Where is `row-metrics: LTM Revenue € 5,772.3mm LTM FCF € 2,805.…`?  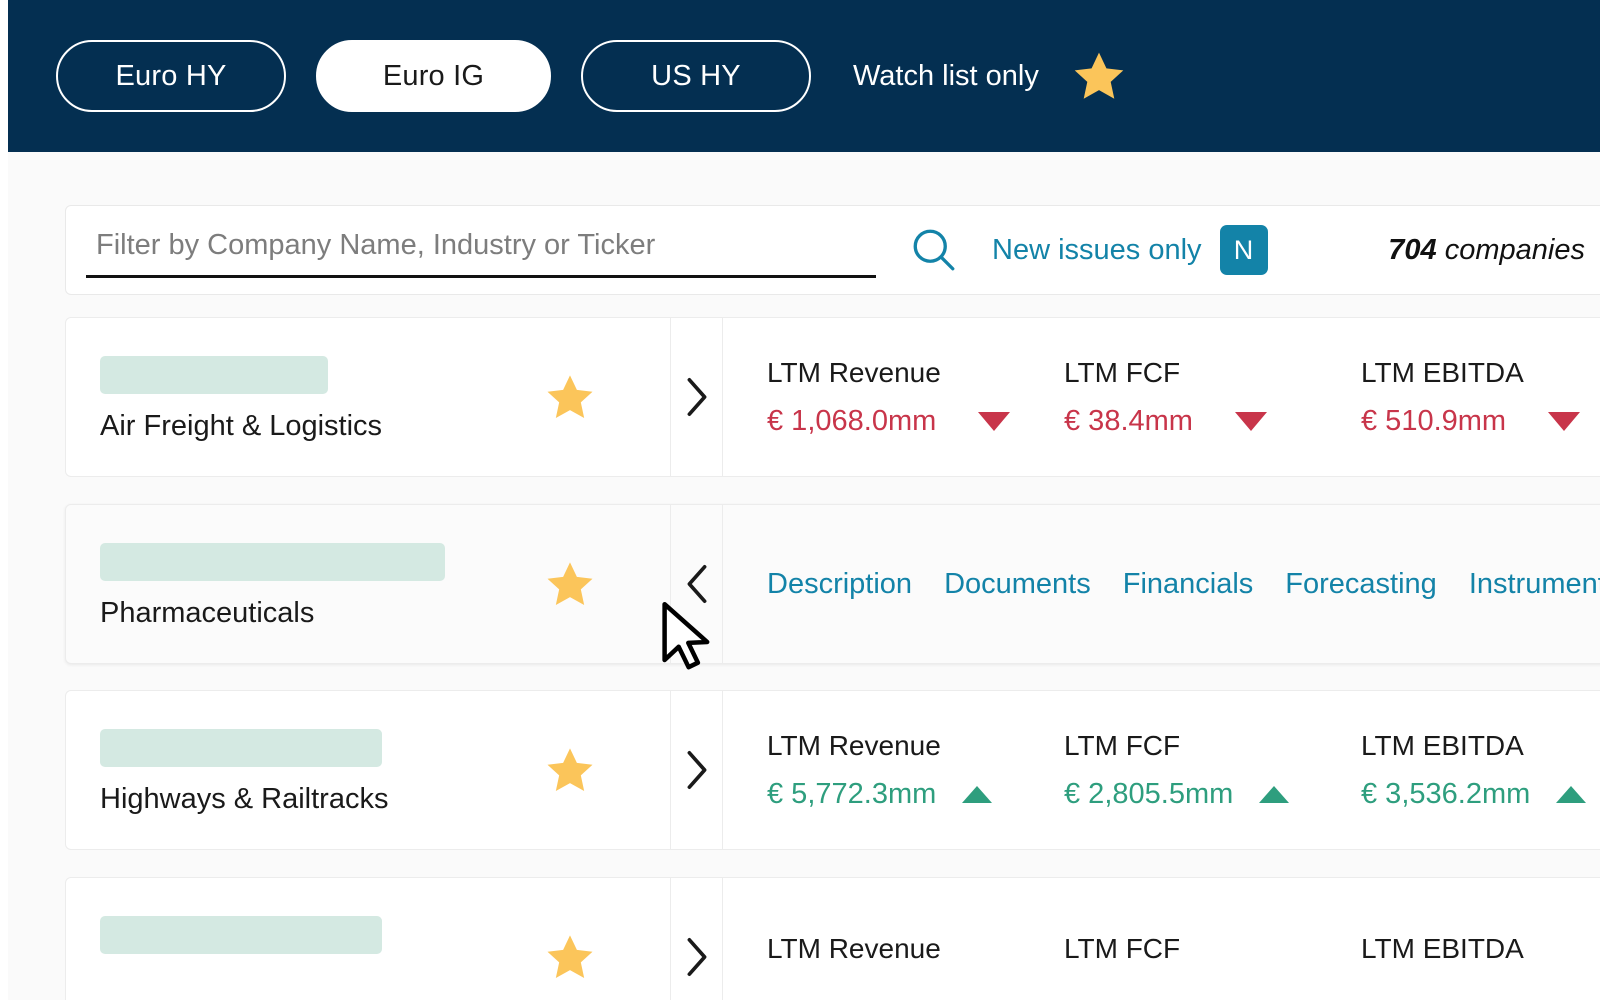
row-metrics: LTM Revenue € 5,772.3mm LTM FCF € 2,805.… is located at coordinates (1161, 770).